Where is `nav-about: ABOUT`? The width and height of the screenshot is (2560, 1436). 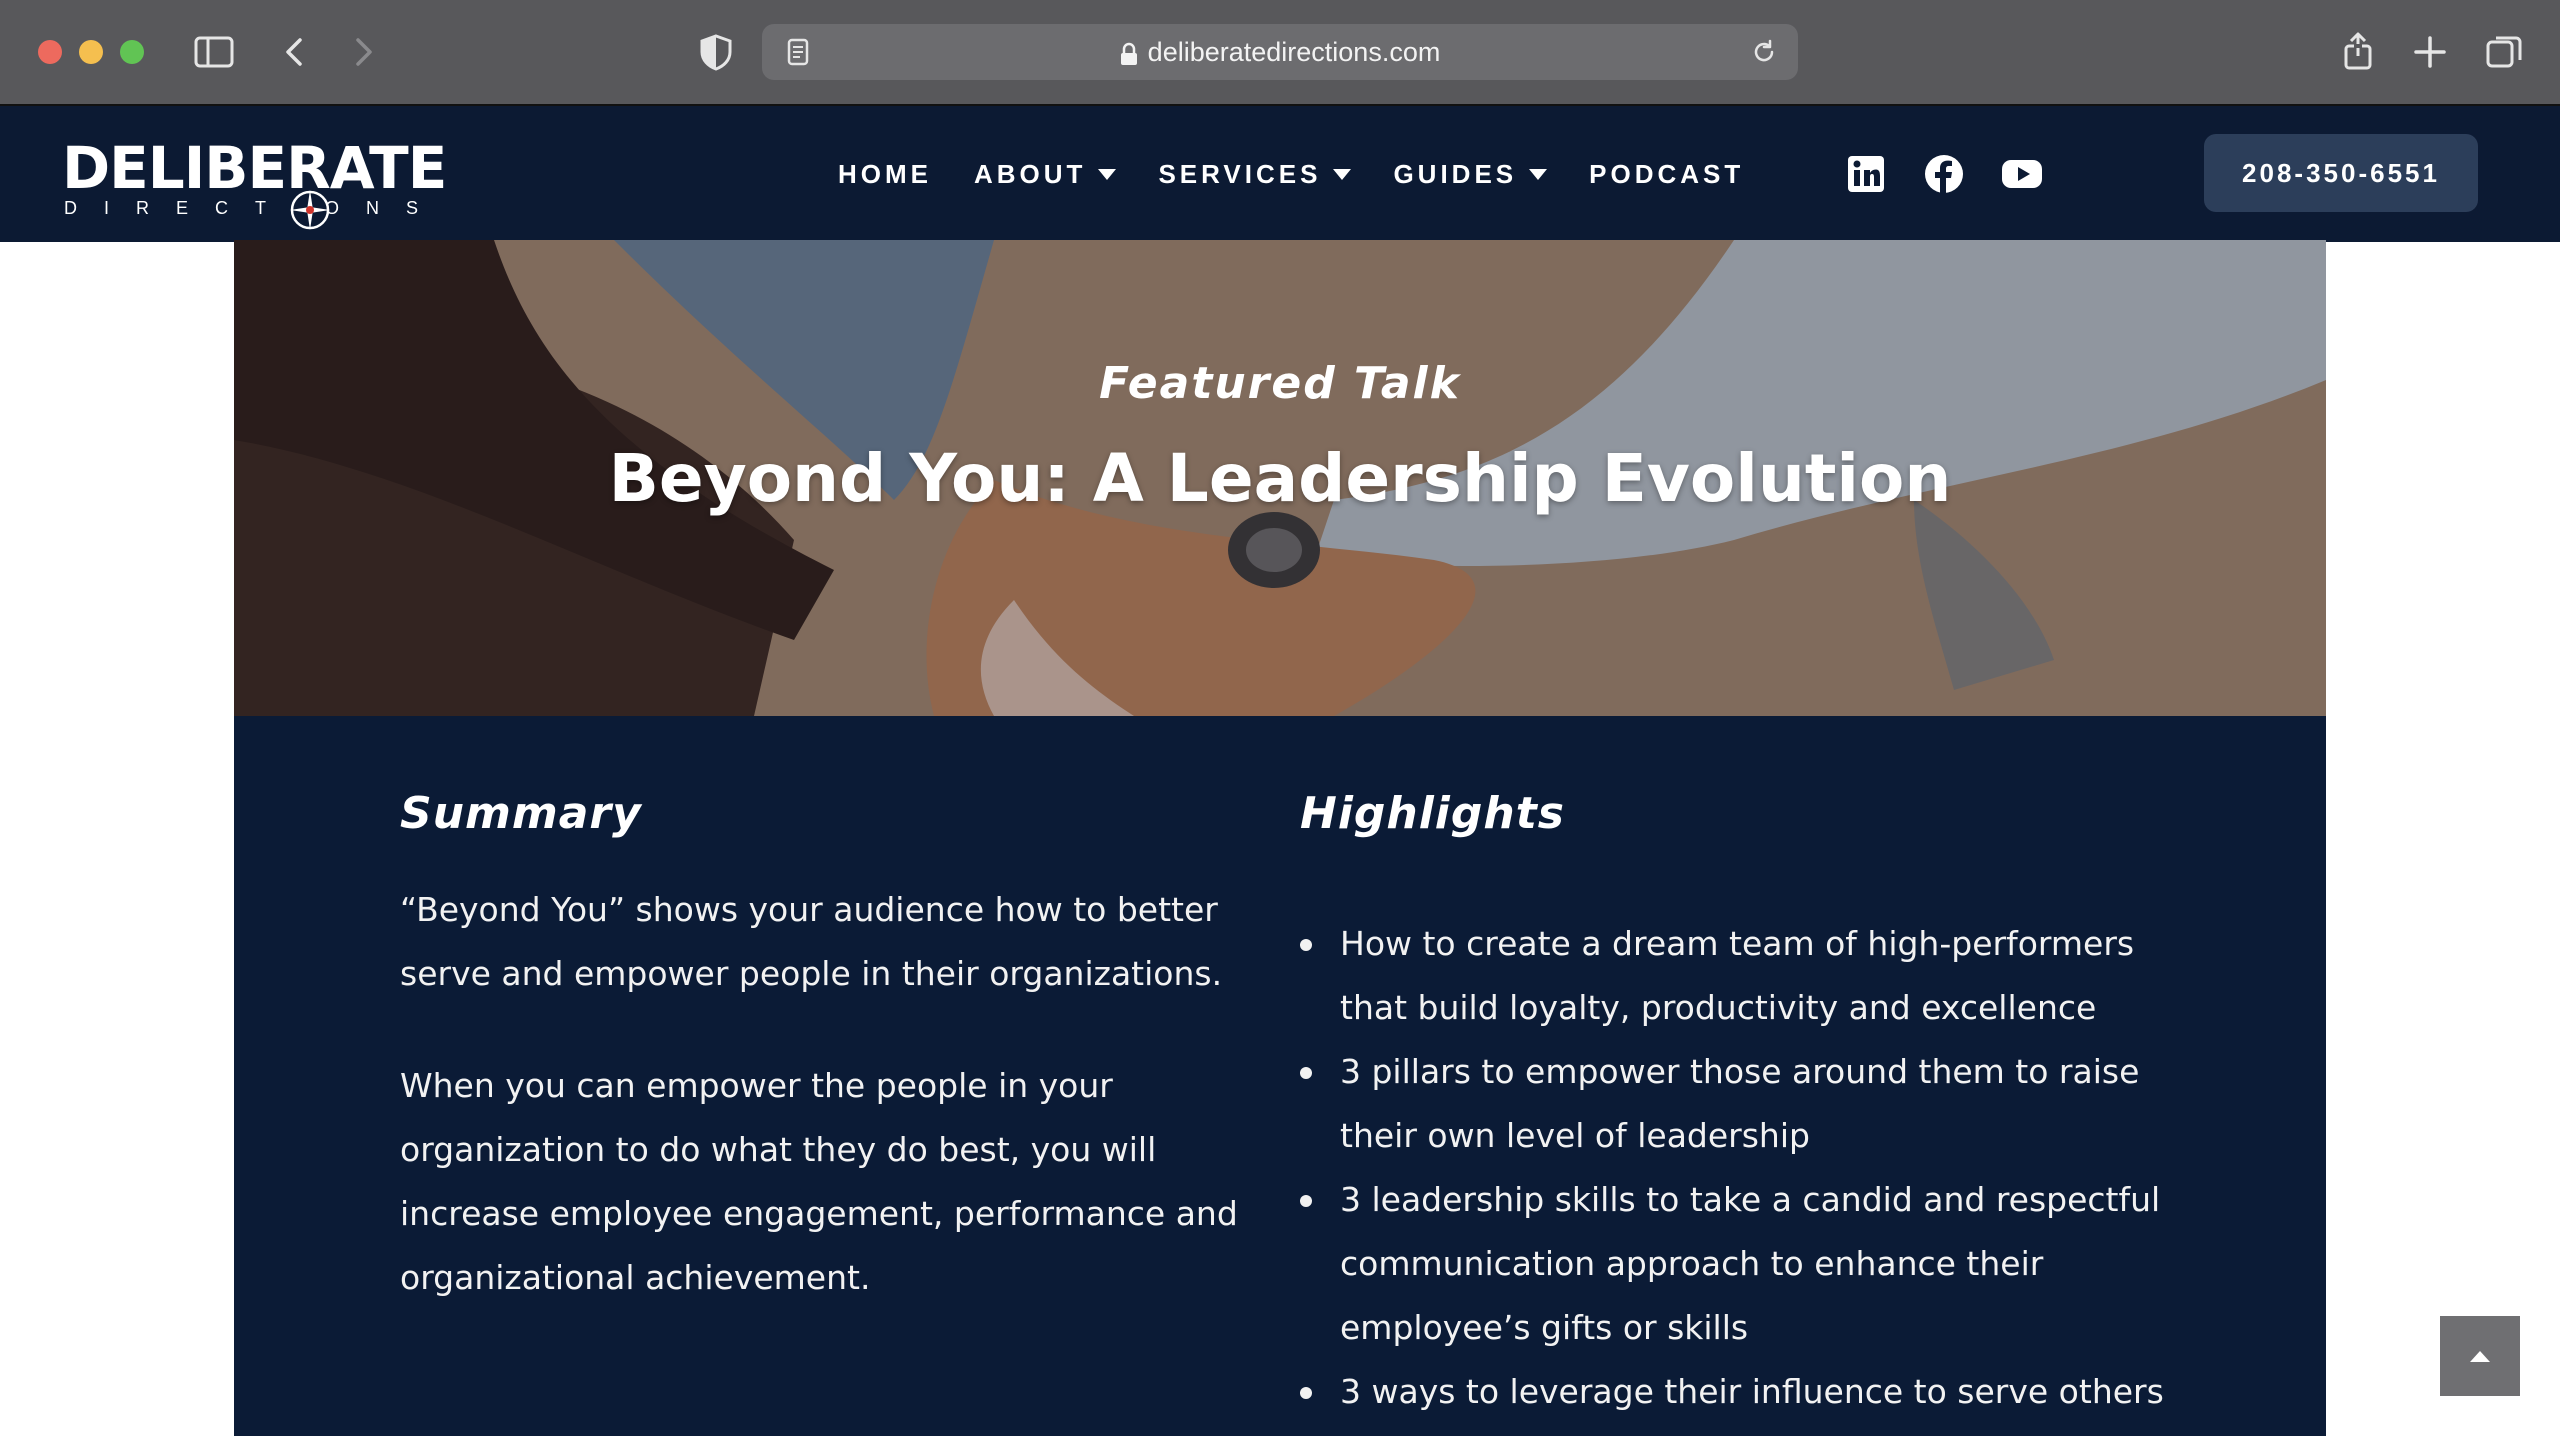 nav-about: ABOUT is located at coordinates (1045, 174).